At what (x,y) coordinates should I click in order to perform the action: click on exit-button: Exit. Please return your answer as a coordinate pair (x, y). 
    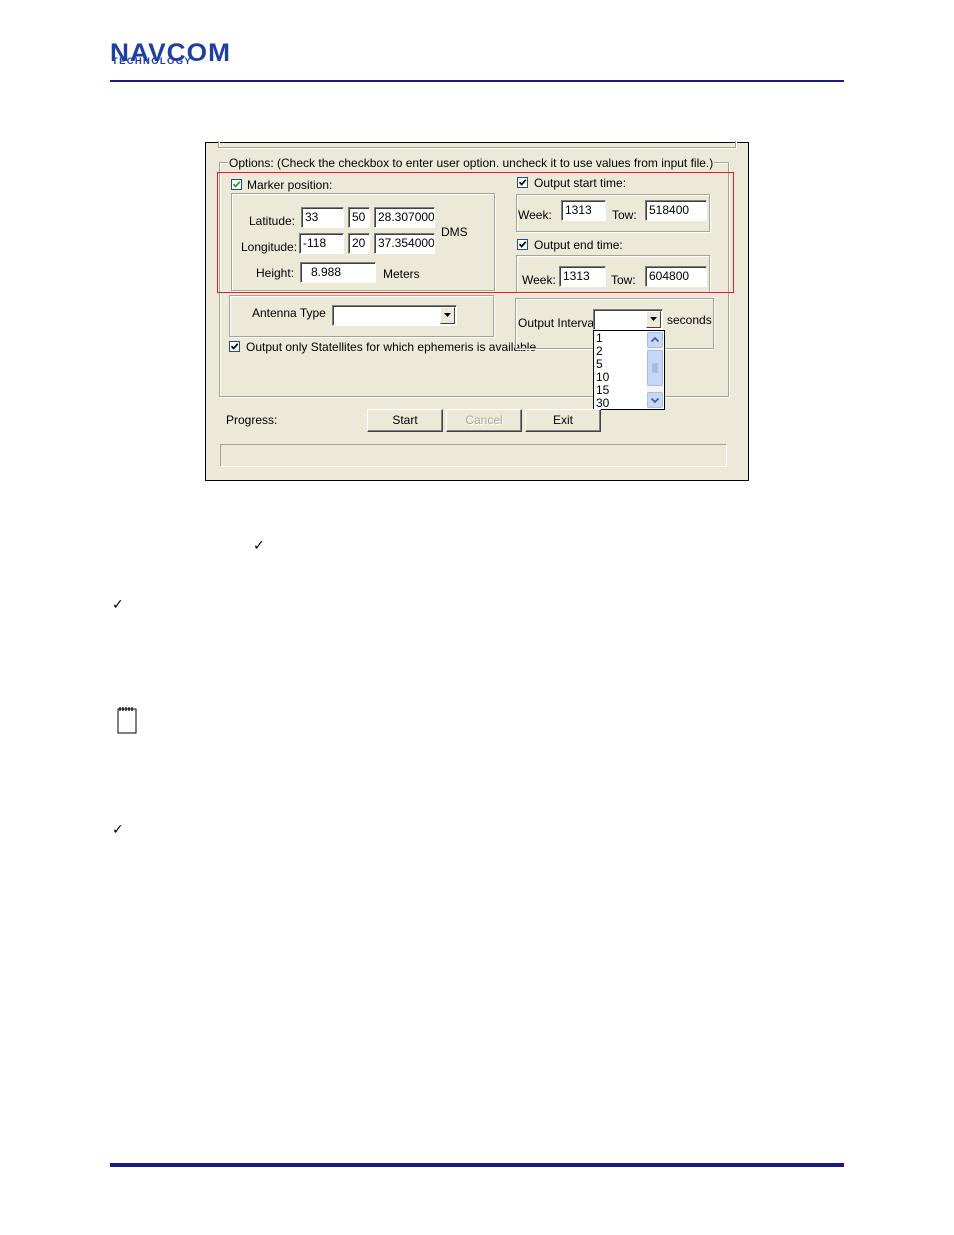
    Looking at the image, I should click on (563, 420).